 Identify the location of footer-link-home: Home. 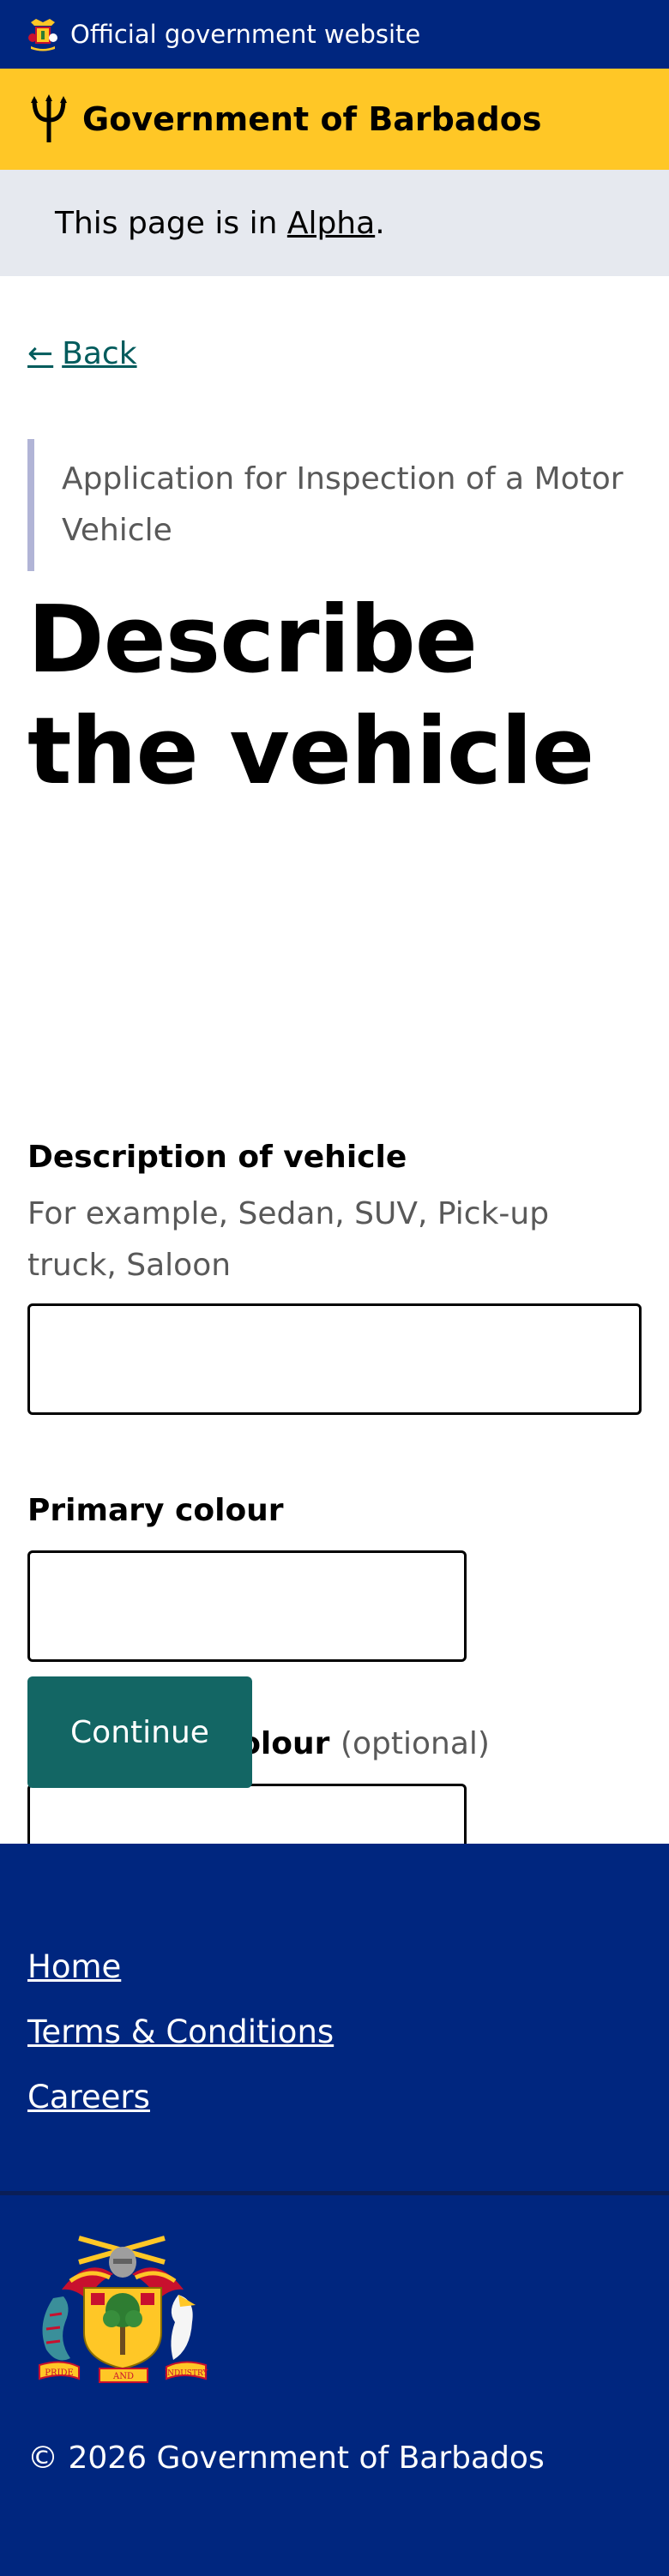
(74, 1966).